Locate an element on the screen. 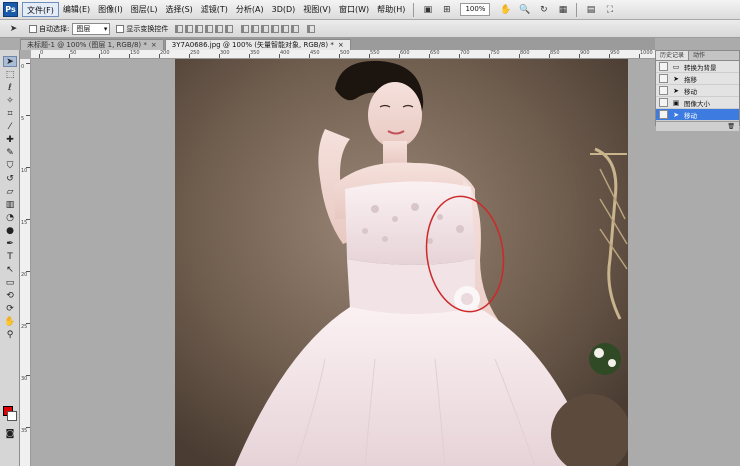  pen-tool-icon: ✒ is located at coordinates (10, 243).